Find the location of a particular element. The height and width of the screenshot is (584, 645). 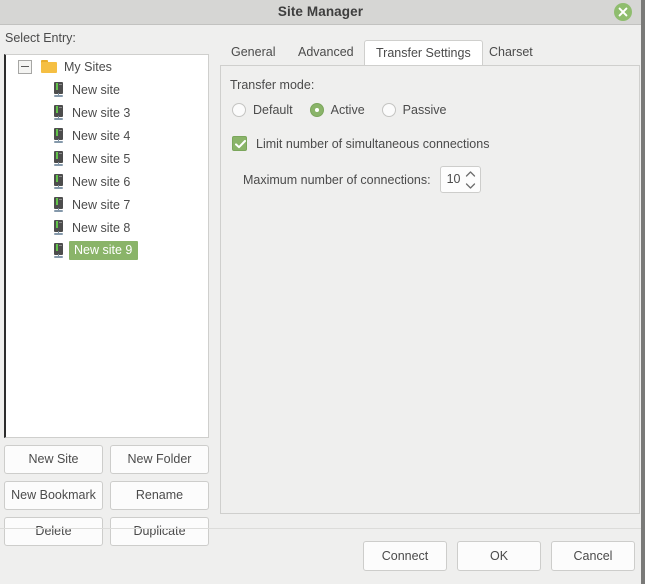

limit-connections-checkbox: Limit number of simultaneous connections is located at coordinates (360, 143).